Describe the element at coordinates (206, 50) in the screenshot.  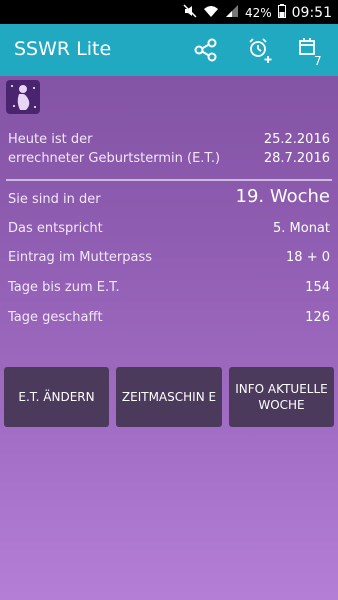
I see `share-icon` at that location.